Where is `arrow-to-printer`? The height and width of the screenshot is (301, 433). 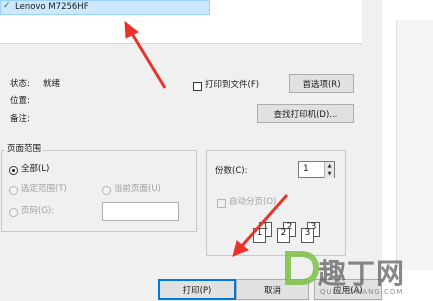
arrow-to-printer is located at coordinates (145, 54).